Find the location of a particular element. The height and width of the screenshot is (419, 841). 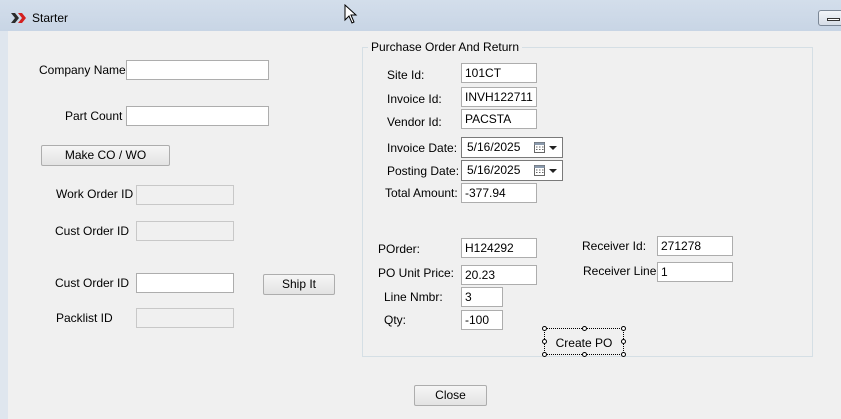

red-chevrons-icon is located at coordinates (18, 18).